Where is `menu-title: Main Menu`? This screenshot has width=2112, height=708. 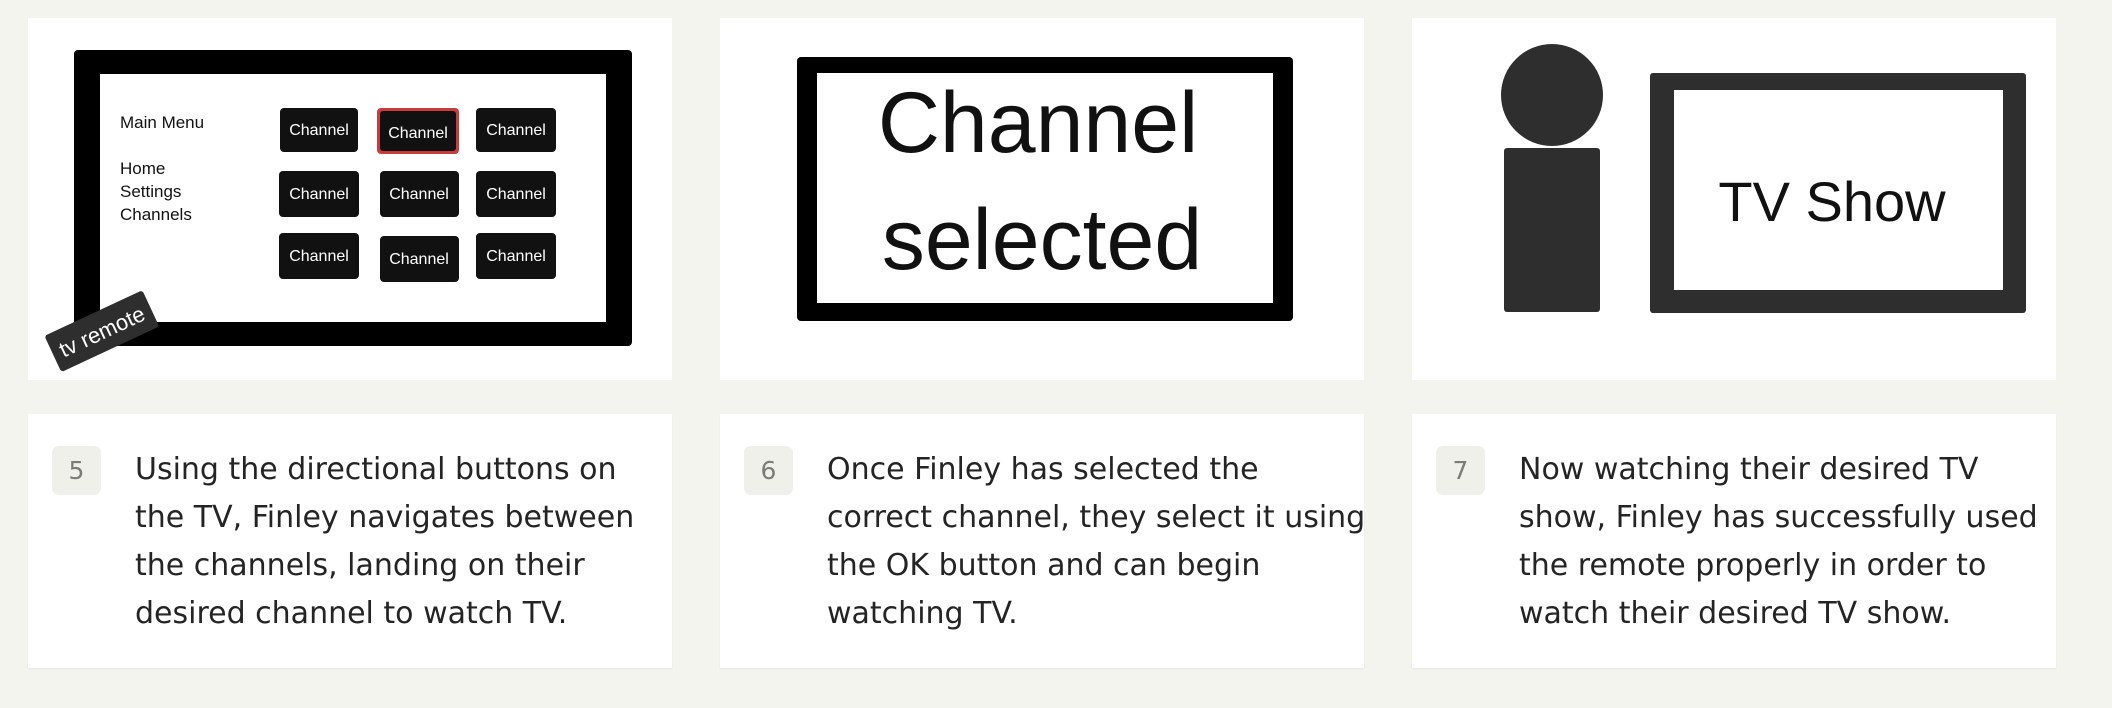 menu-title: Main Menu is located at coordinates (162, 122).